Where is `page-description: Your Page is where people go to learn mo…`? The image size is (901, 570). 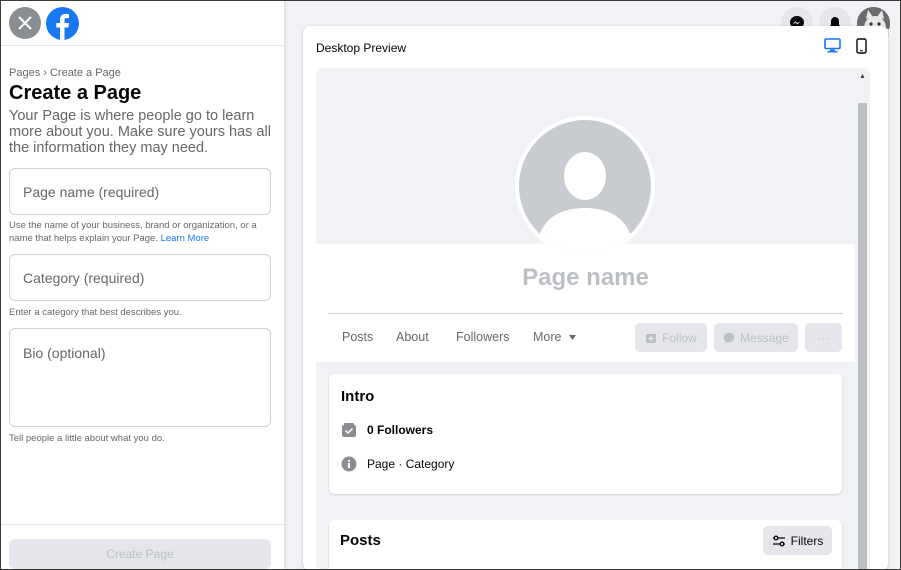
page-description: Your Page is where people go to learn mo… is located at coordinates (140, 132).